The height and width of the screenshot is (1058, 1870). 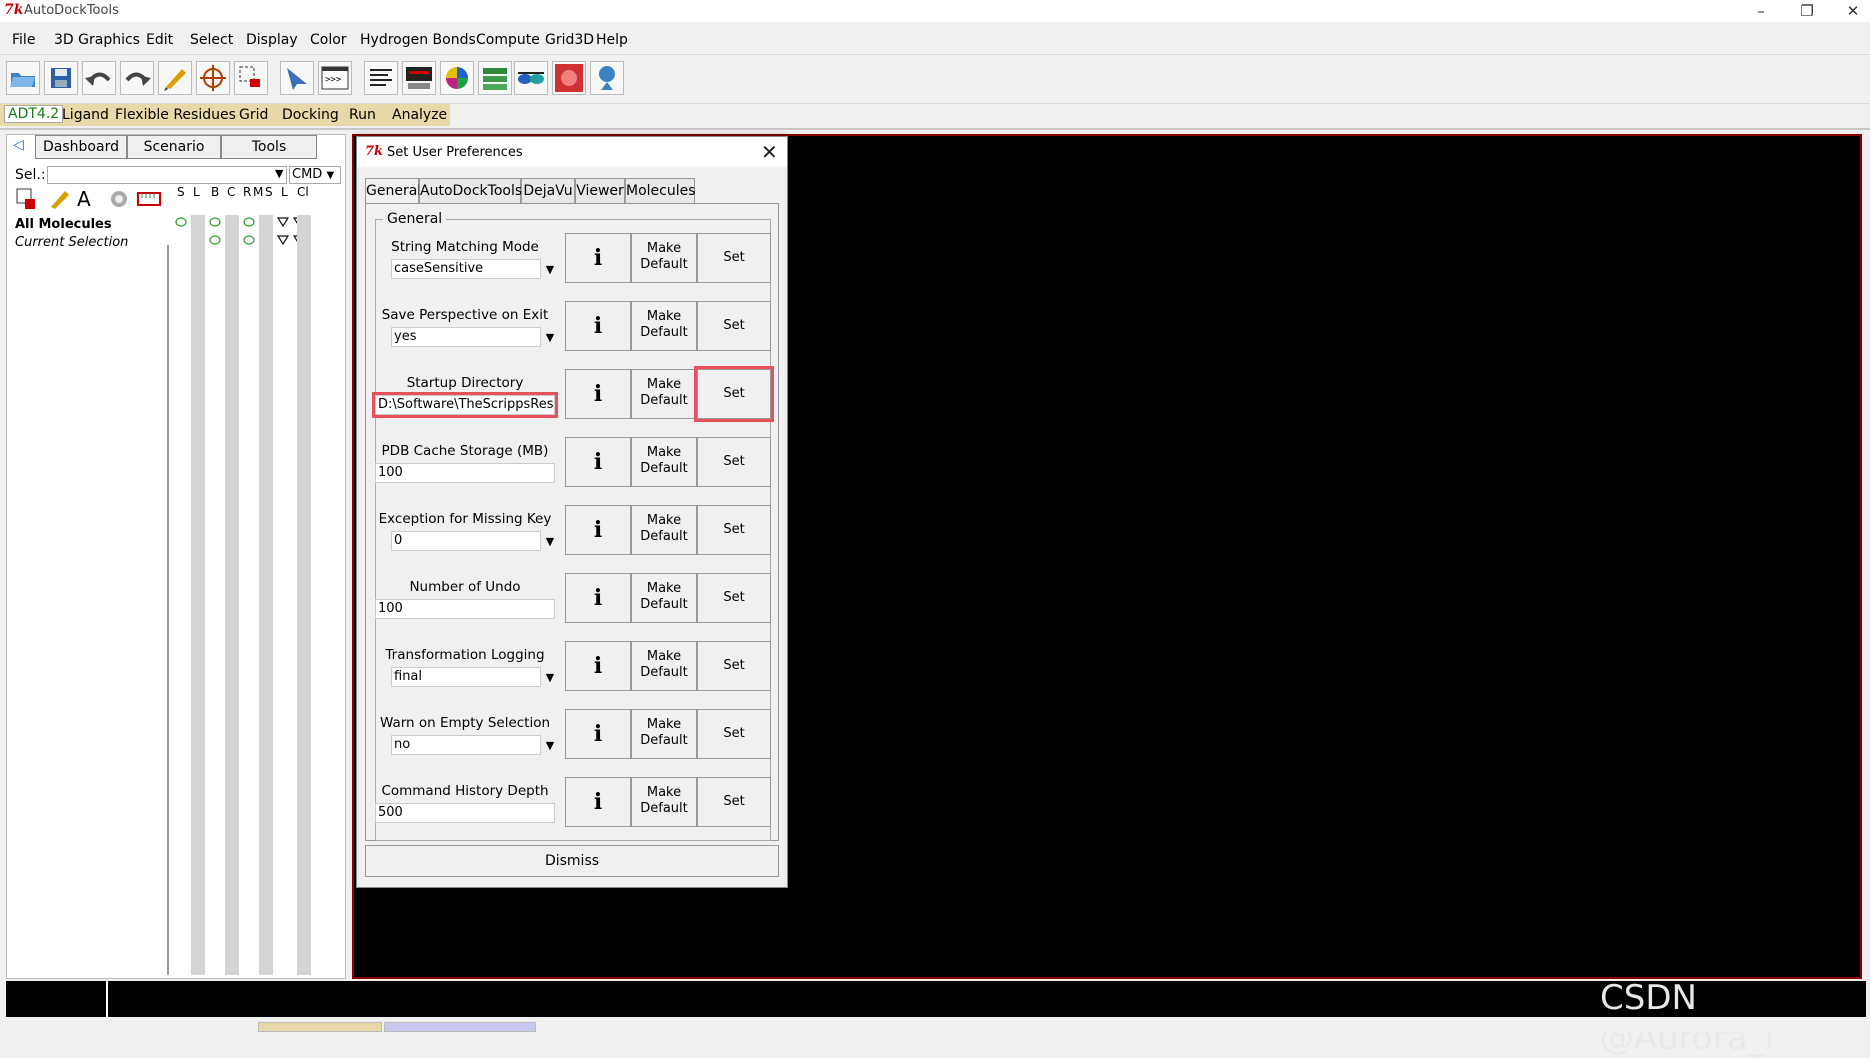 What do you see at coordinates (466, 745) in the screenshot?
I see `pref-combobox: no` at bounding box center [466, 745].